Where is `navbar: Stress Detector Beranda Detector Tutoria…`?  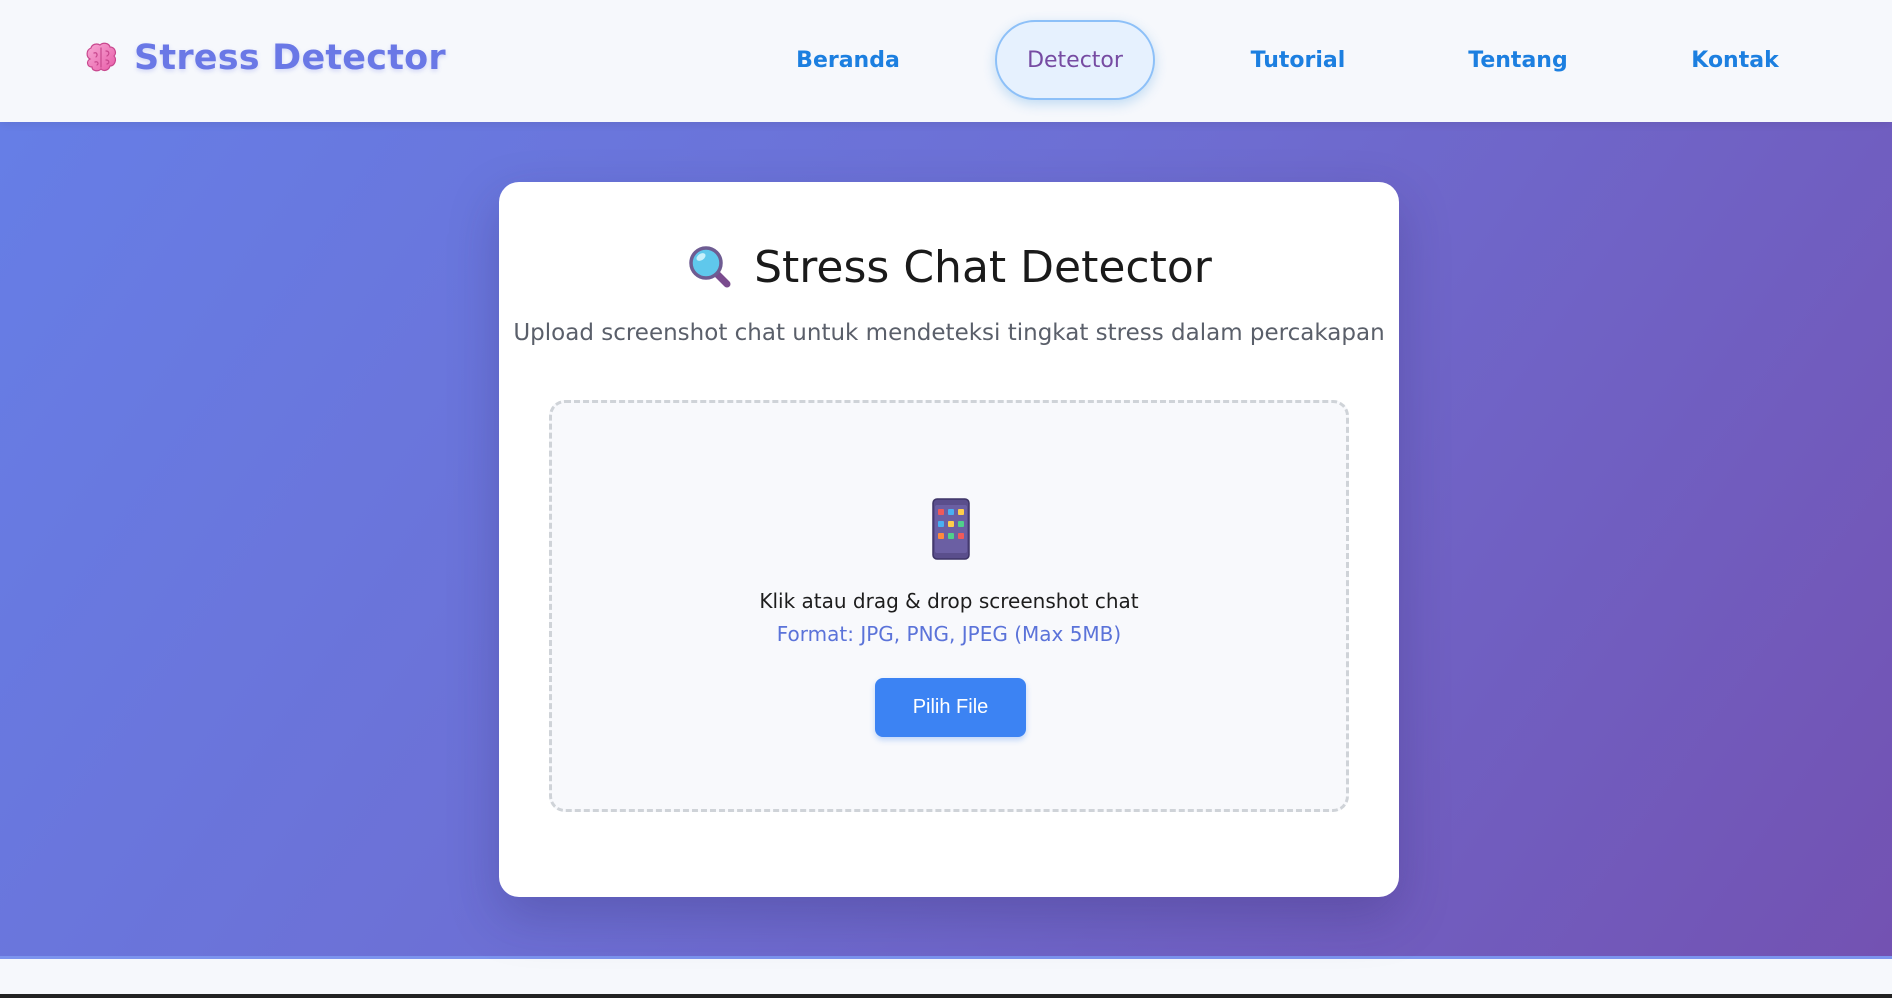 navbar: Stress Detector Beranda Detector Tutoria… is located at coordinates (946, 61).